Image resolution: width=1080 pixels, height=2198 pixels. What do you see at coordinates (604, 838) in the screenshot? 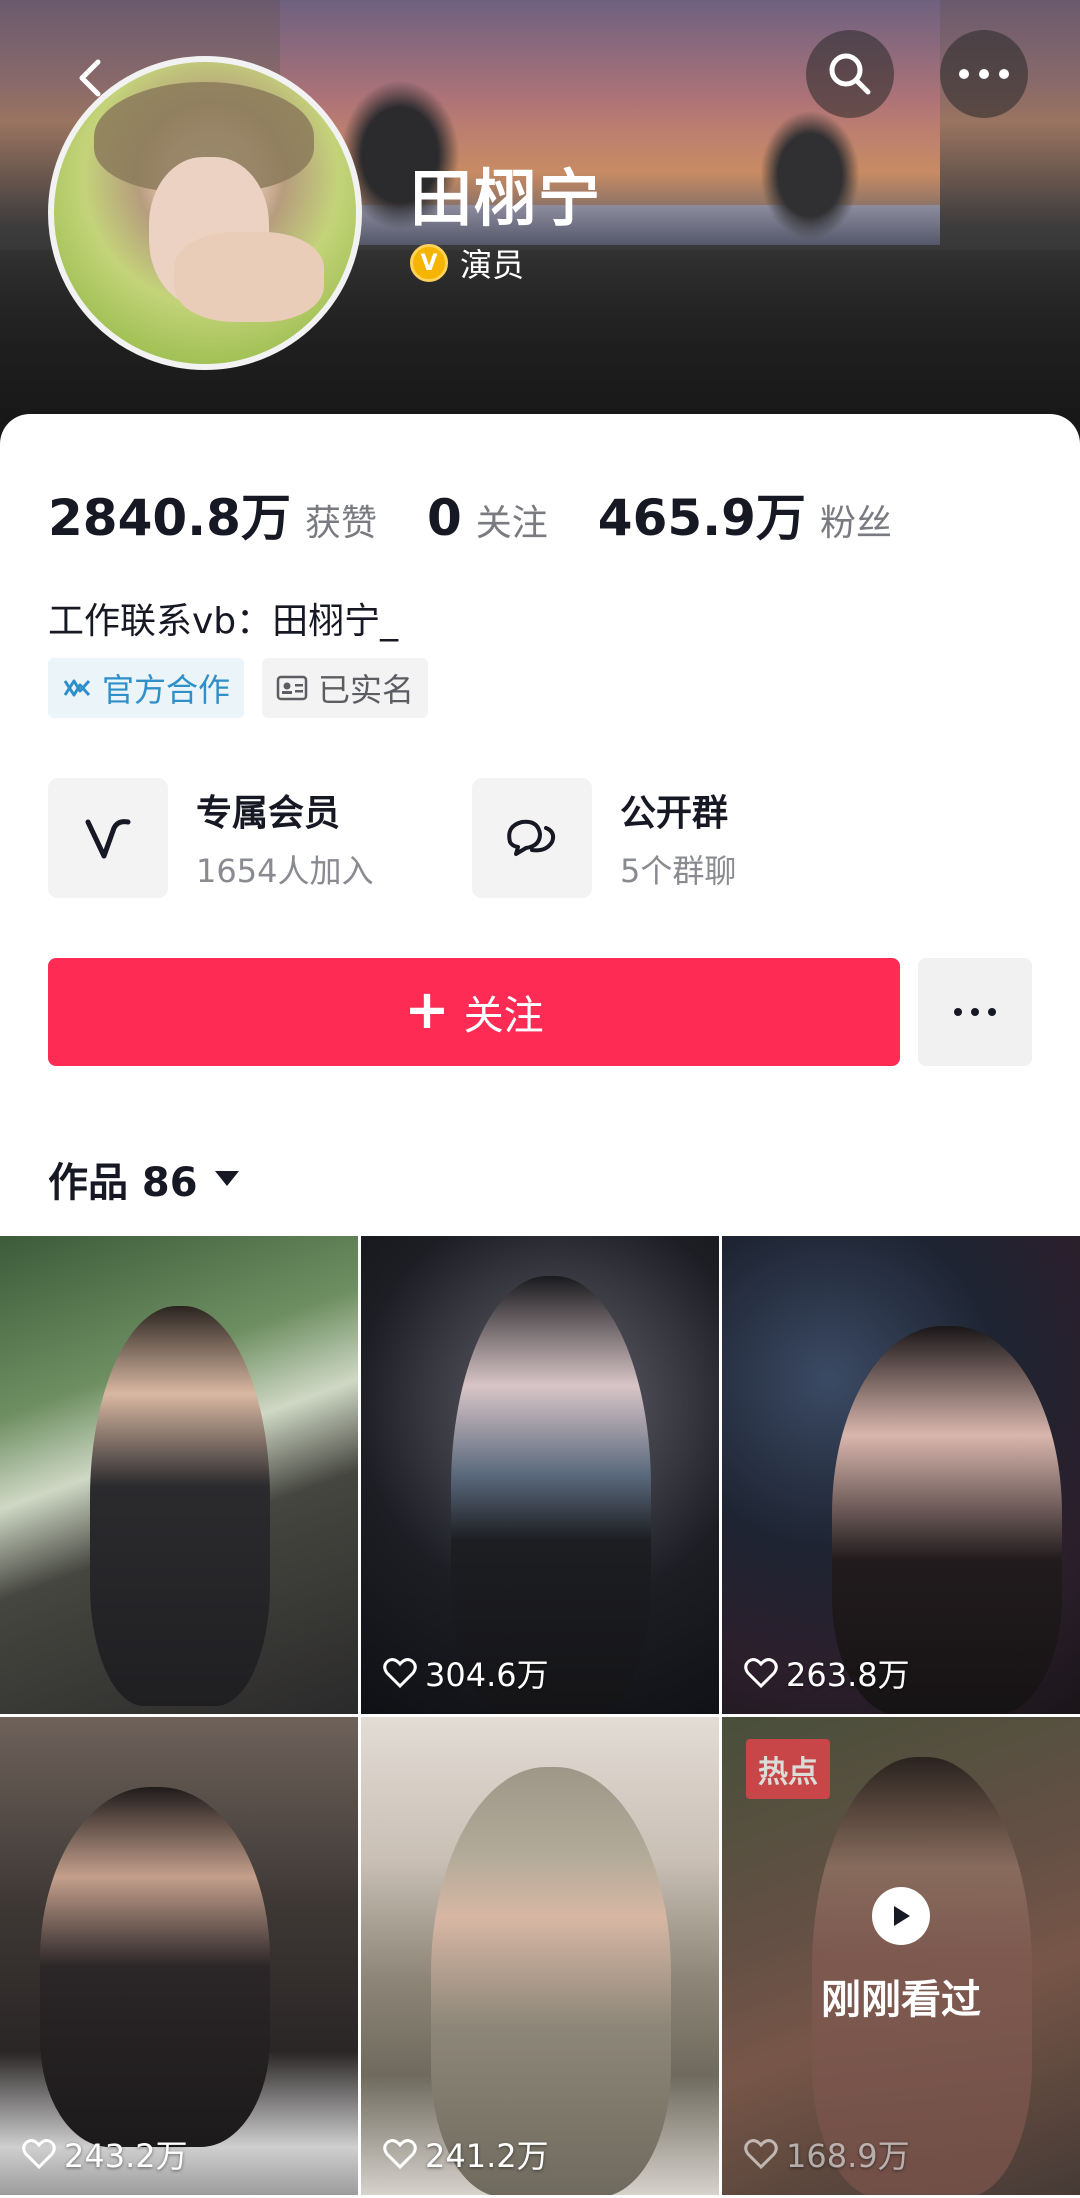
I see `public-group: 公开群 5个群聊` at bounding box center [604, 838].